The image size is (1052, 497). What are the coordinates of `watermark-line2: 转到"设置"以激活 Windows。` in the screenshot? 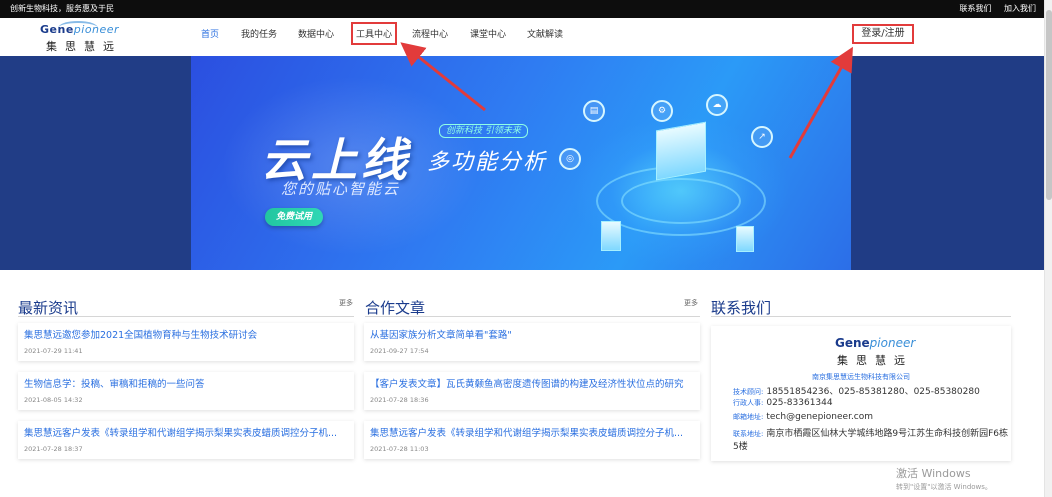 It's located at (944, 487).